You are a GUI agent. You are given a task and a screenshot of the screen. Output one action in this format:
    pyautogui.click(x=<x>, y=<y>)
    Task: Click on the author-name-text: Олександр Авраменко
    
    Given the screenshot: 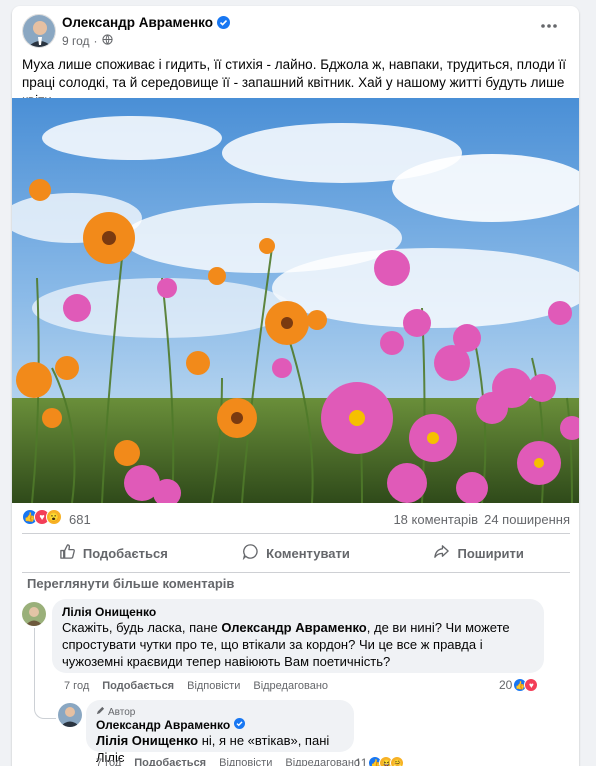 What is the action you would take?
    pyautogui.click(x=137, y=22)
    